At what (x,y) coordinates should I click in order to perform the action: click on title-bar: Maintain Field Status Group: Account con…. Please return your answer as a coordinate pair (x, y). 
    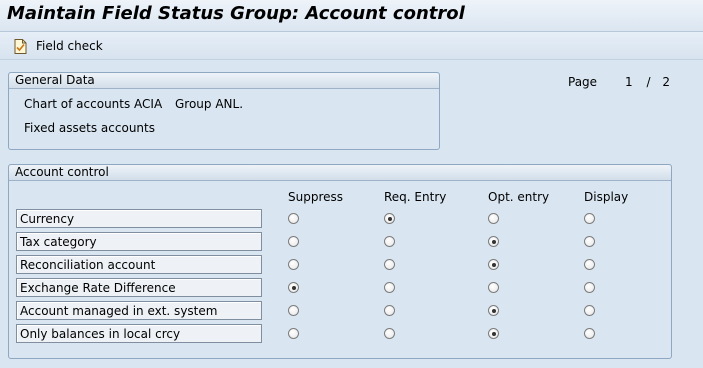
    Looking at the image, I should click on (351, 16).